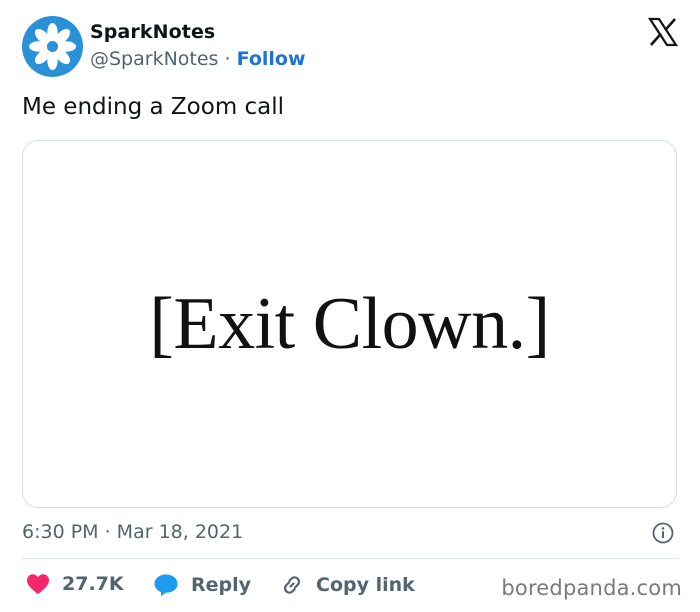  I want to click on info-icon, so click(663, 533).